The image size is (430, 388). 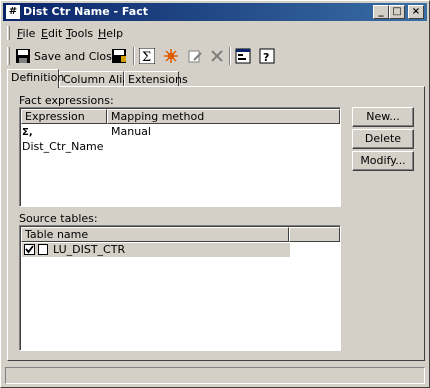 I want to click on expression-cell: Dist_Ctr_Name, so click(x=63, y=146).